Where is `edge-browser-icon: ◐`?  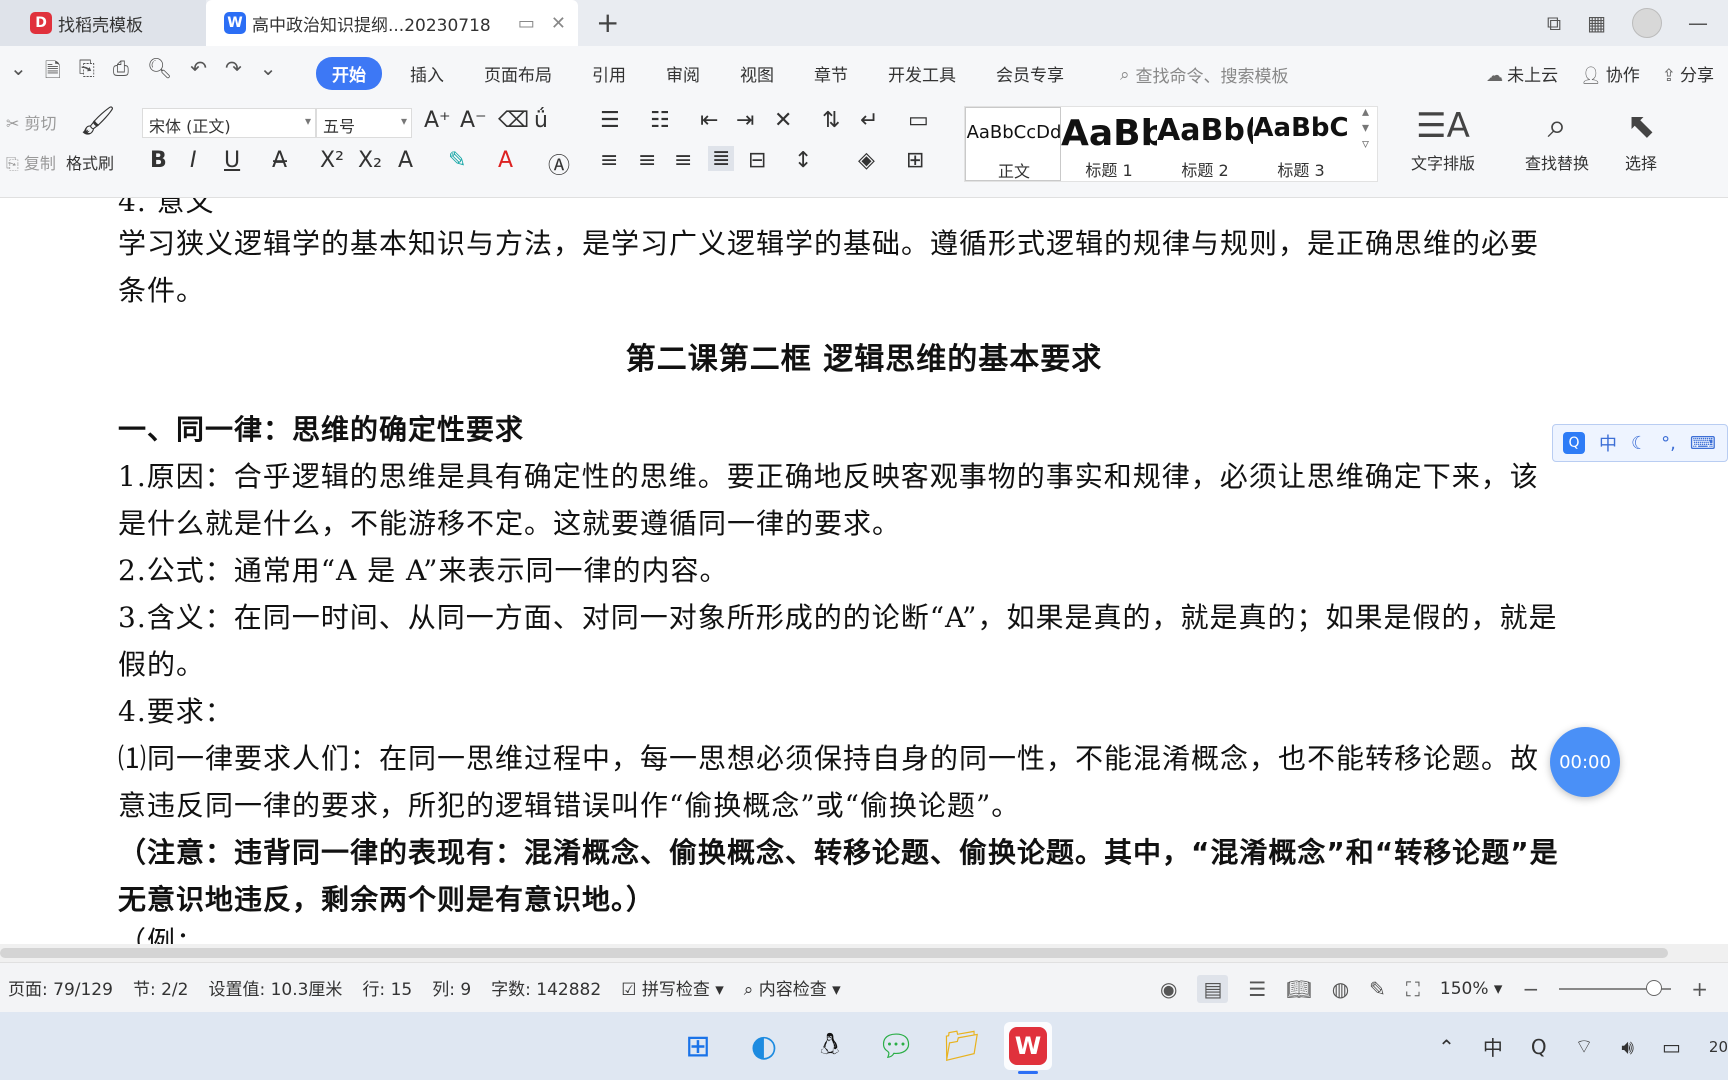 edge-browser-icon: ◐ is located at coordinates (764, 1046).